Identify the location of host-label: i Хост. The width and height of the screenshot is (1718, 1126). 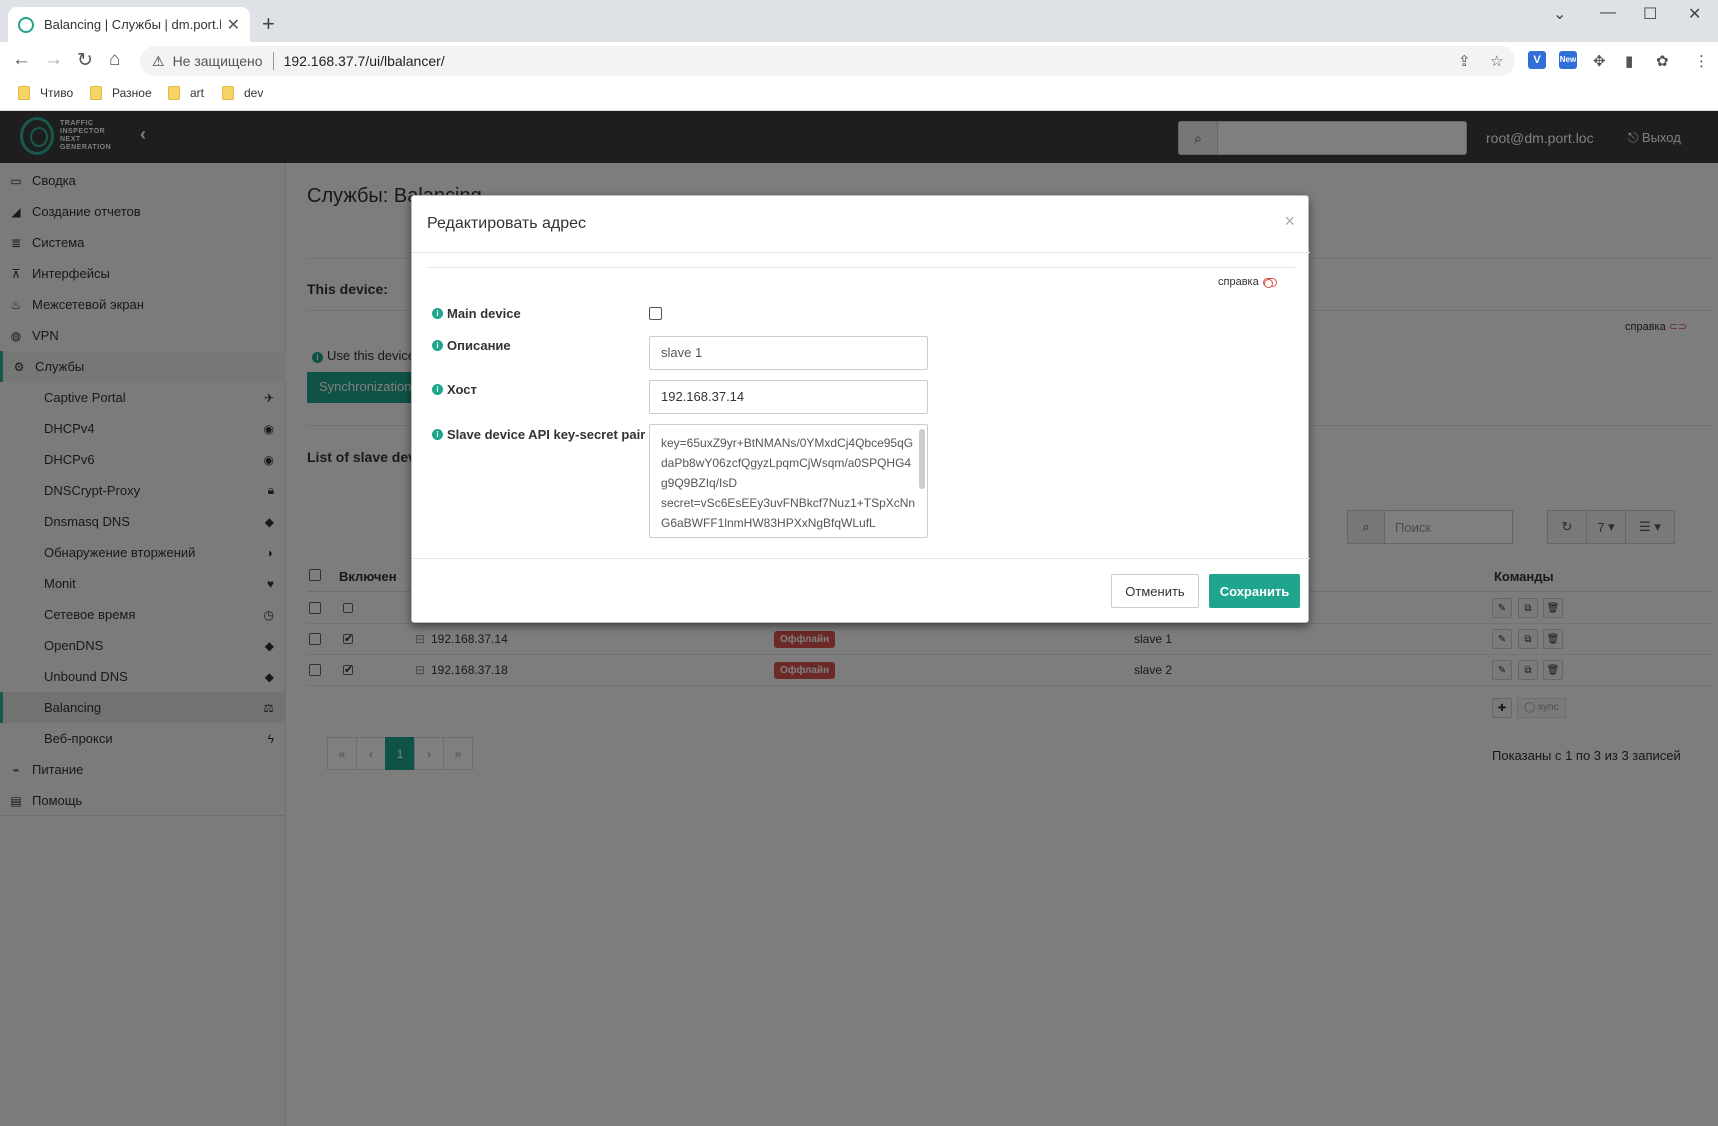
(454, 389).